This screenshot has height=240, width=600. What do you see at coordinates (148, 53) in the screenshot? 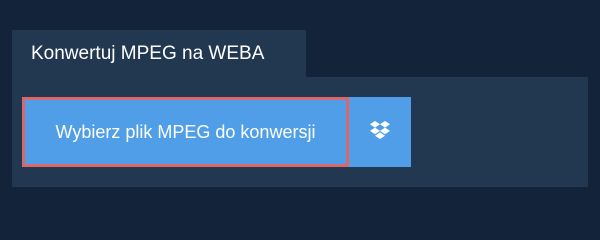
I see `tab-title: Konwertuj MPEG na WEBA` at bounding box center [148, 53].